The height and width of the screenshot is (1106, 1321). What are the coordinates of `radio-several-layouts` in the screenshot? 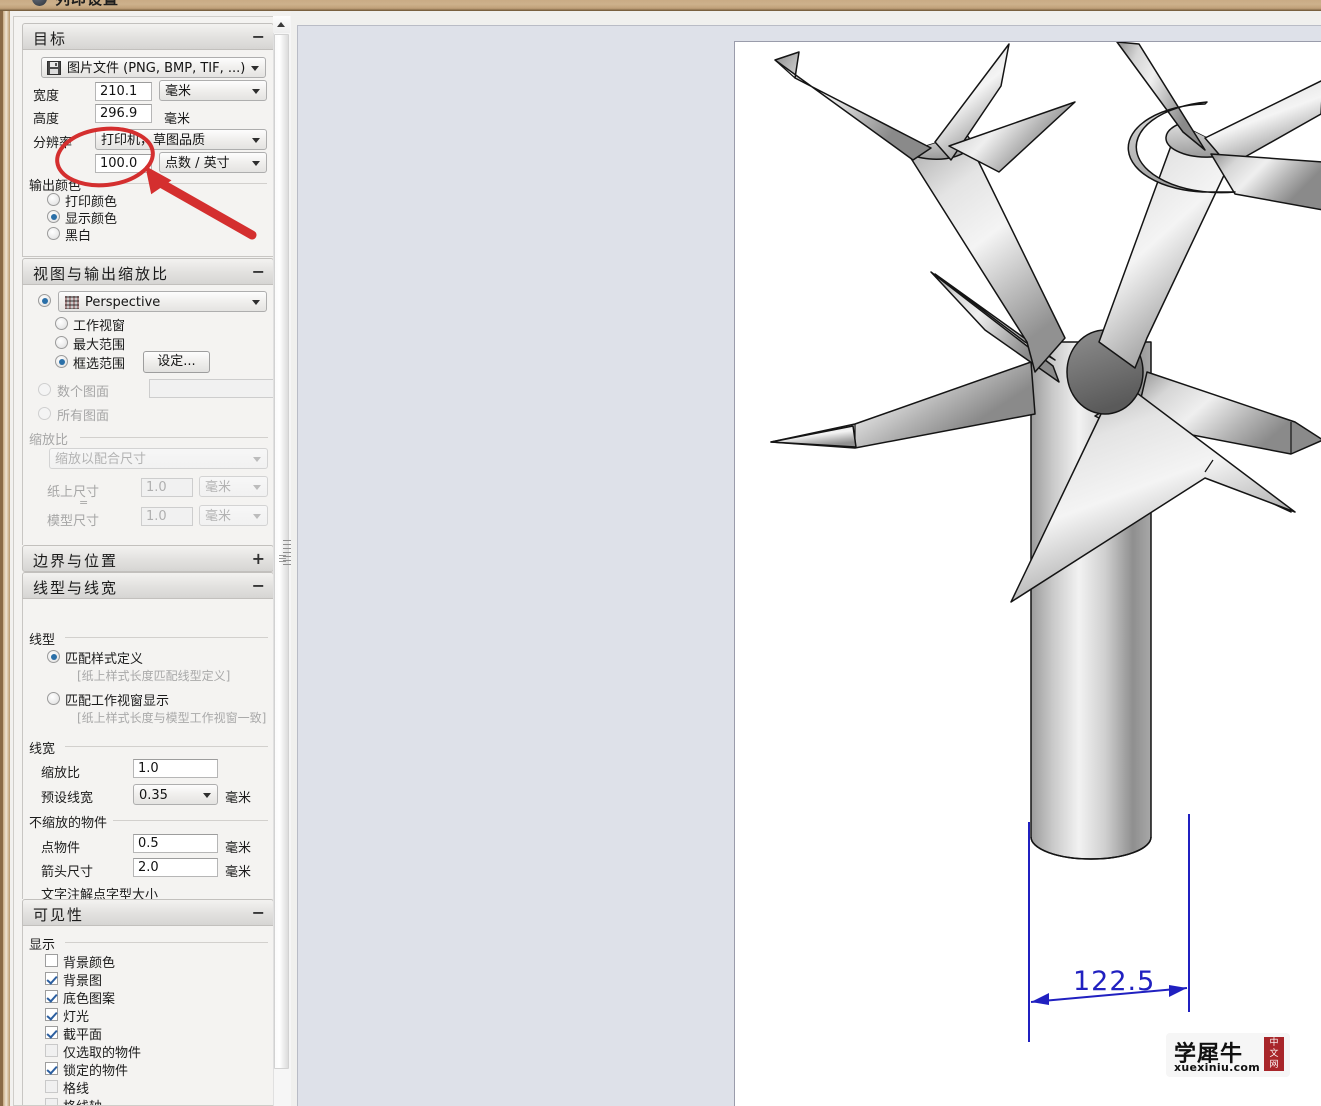 It's located at (44, 389).